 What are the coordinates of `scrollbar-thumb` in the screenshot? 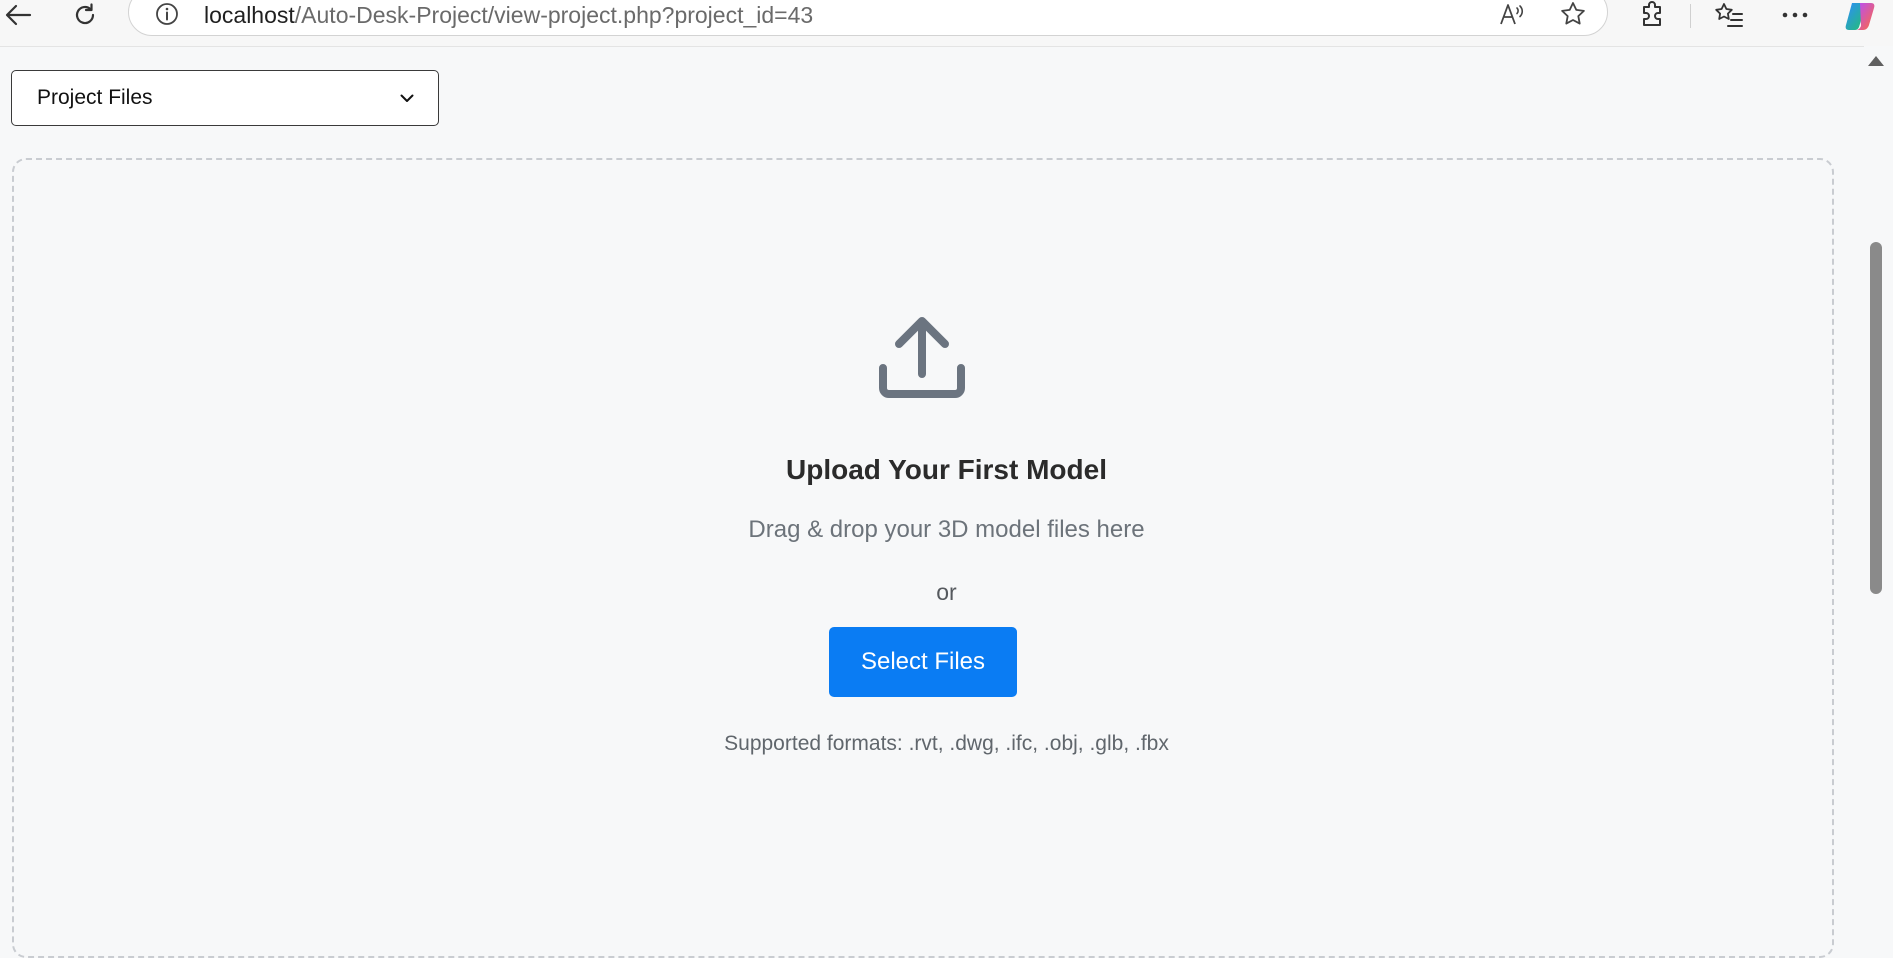 It's located at (1876, 418).